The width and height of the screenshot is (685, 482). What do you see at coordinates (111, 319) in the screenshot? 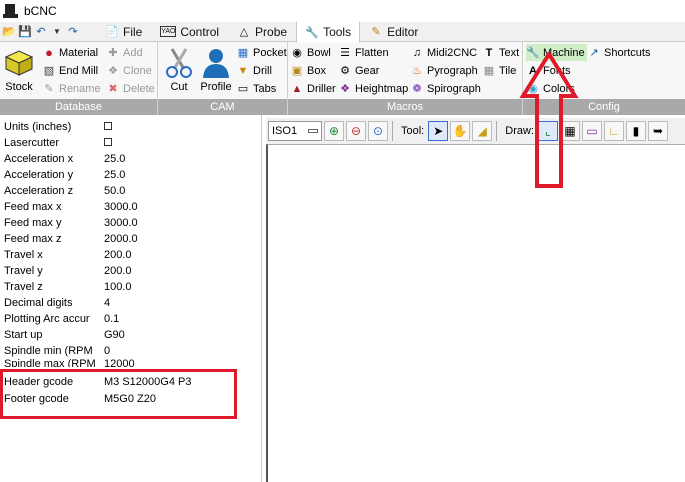
I see `property-value: 0.1` at bounding box center [111, 319].